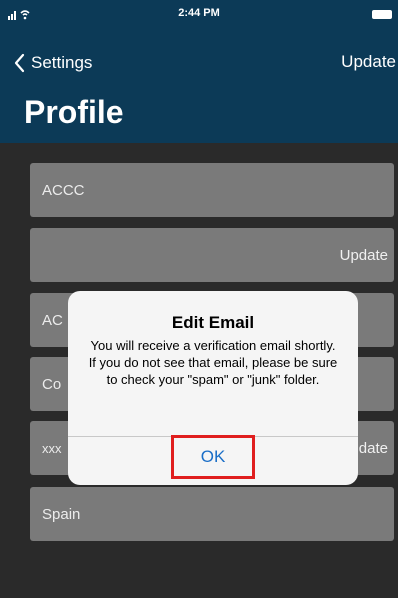  Describe the element at coordinates (367, 255) in the screenshot. I see `field-update-label: Update` at that location.